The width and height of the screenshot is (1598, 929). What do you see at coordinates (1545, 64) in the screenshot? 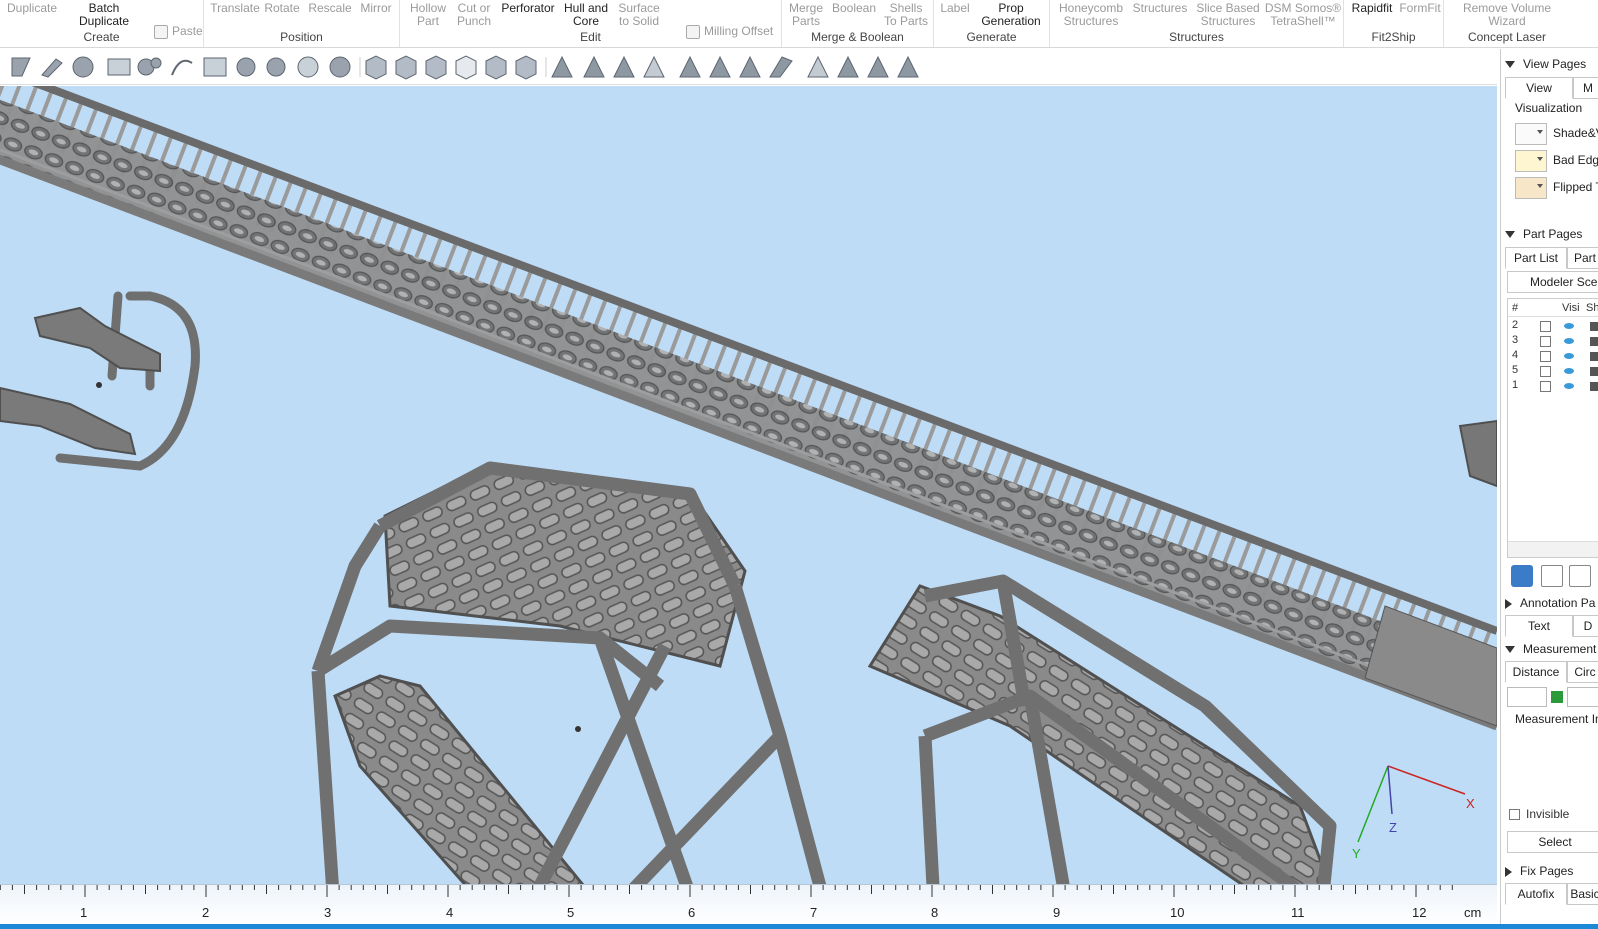
I see `view-pages-header: View Pages` at bounding box center [1545, 64].